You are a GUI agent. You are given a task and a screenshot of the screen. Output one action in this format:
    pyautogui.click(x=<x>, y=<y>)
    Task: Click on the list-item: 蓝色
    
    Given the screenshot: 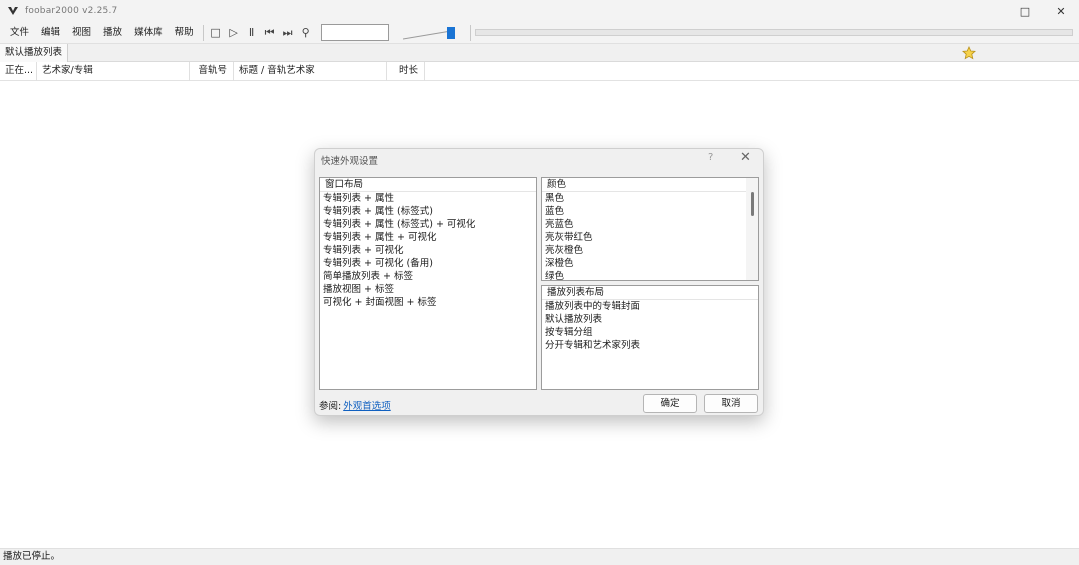 What is the action you would take?
    pyautogui.click(x=650, y=211)
    